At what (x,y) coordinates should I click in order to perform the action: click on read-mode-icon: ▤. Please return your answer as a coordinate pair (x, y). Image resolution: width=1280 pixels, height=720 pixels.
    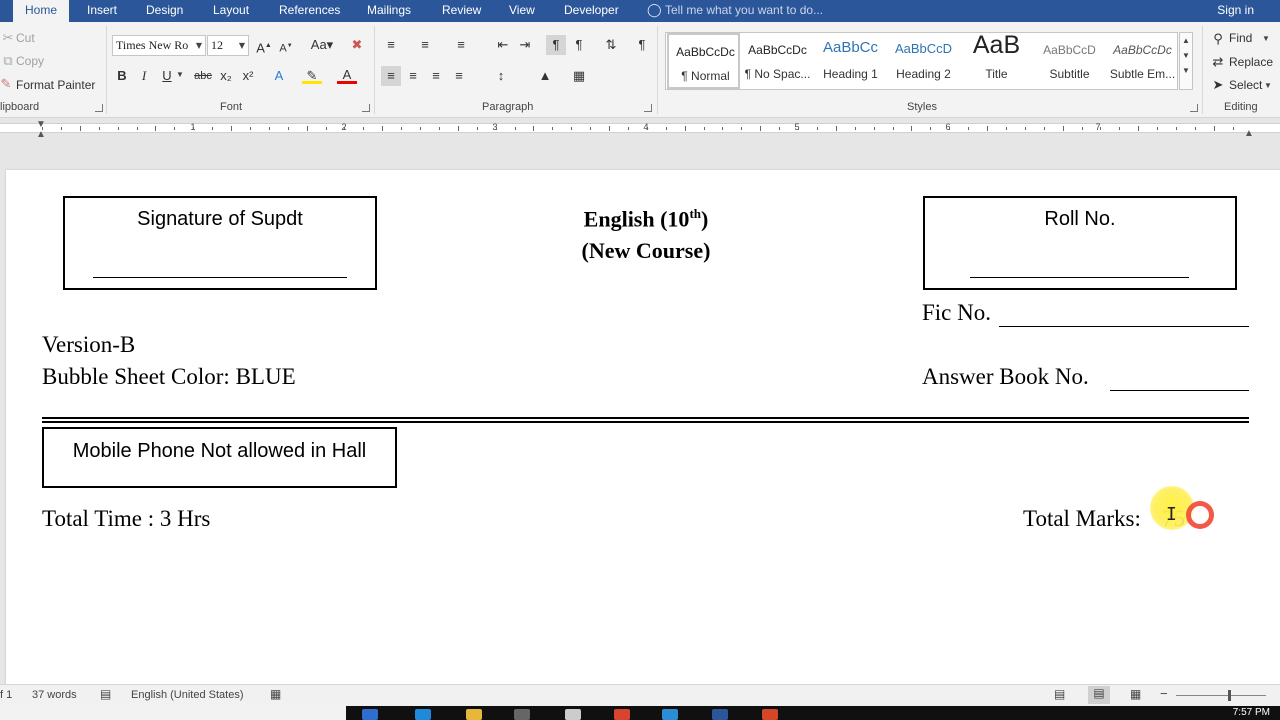
    Looking at the image, I should click on (1059, 694).